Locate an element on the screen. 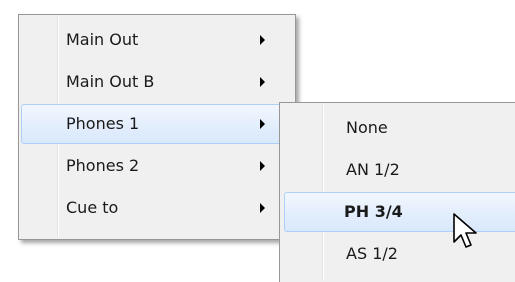 The width and height of the screenshot is (515, 282). submenu-item-ph-3-4: PH 3/4 is located at coordinates (399, 212).